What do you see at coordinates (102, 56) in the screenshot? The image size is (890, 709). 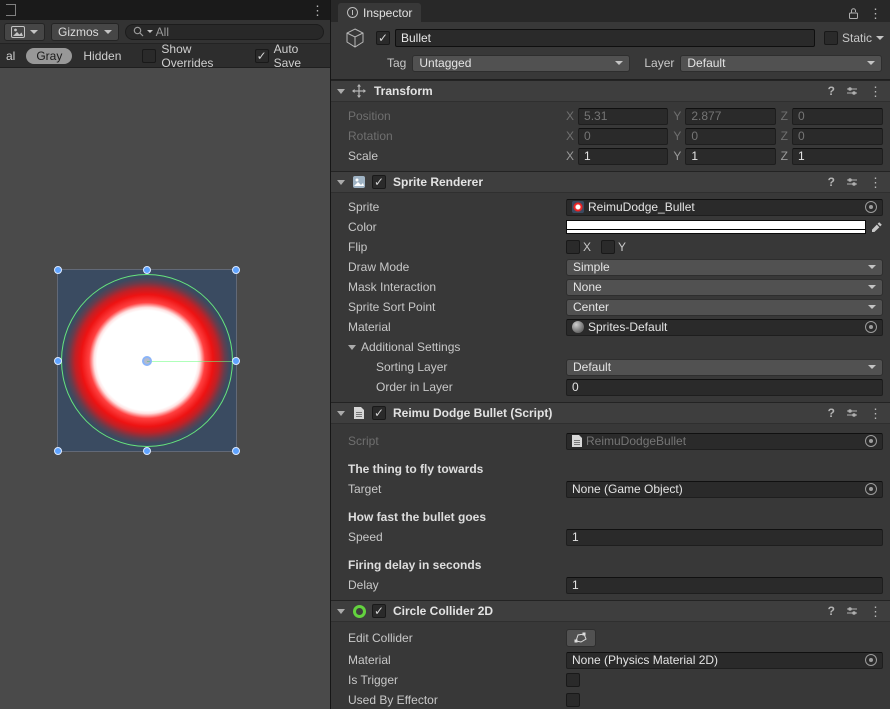 I see `prefab-context-hidden-button: Hidden` at bounding box center [102, 56].